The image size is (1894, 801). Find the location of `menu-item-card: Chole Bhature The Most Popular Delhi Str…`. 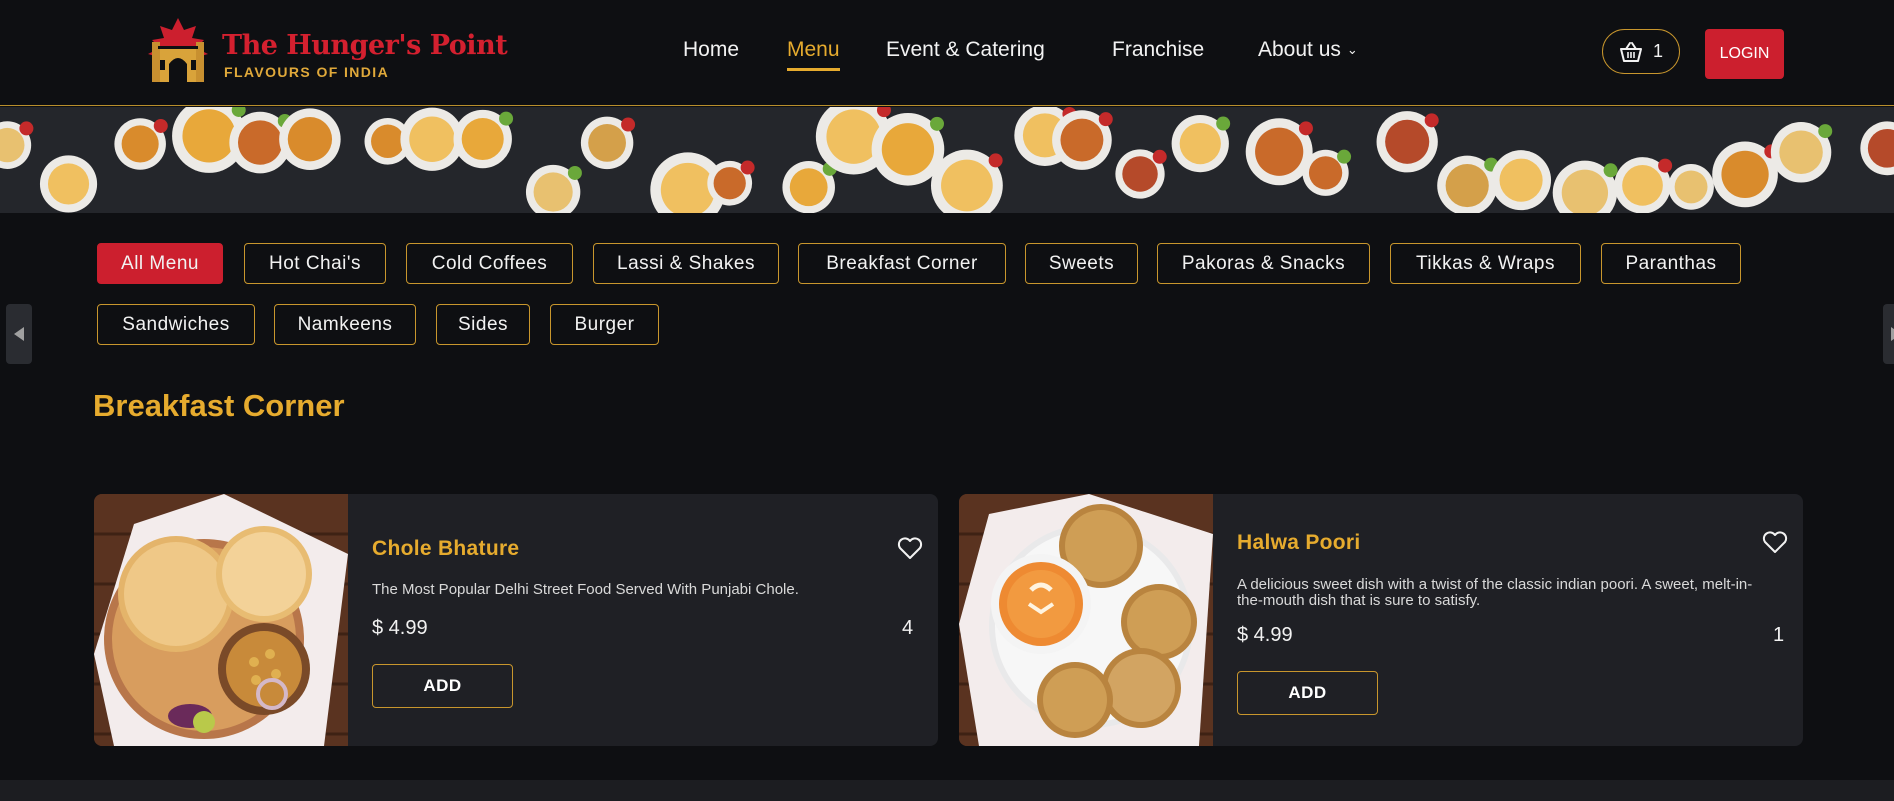

menu-item-card: Chole Bhature The Most Popular Delhi Str… is located at coordinates (516, 620).